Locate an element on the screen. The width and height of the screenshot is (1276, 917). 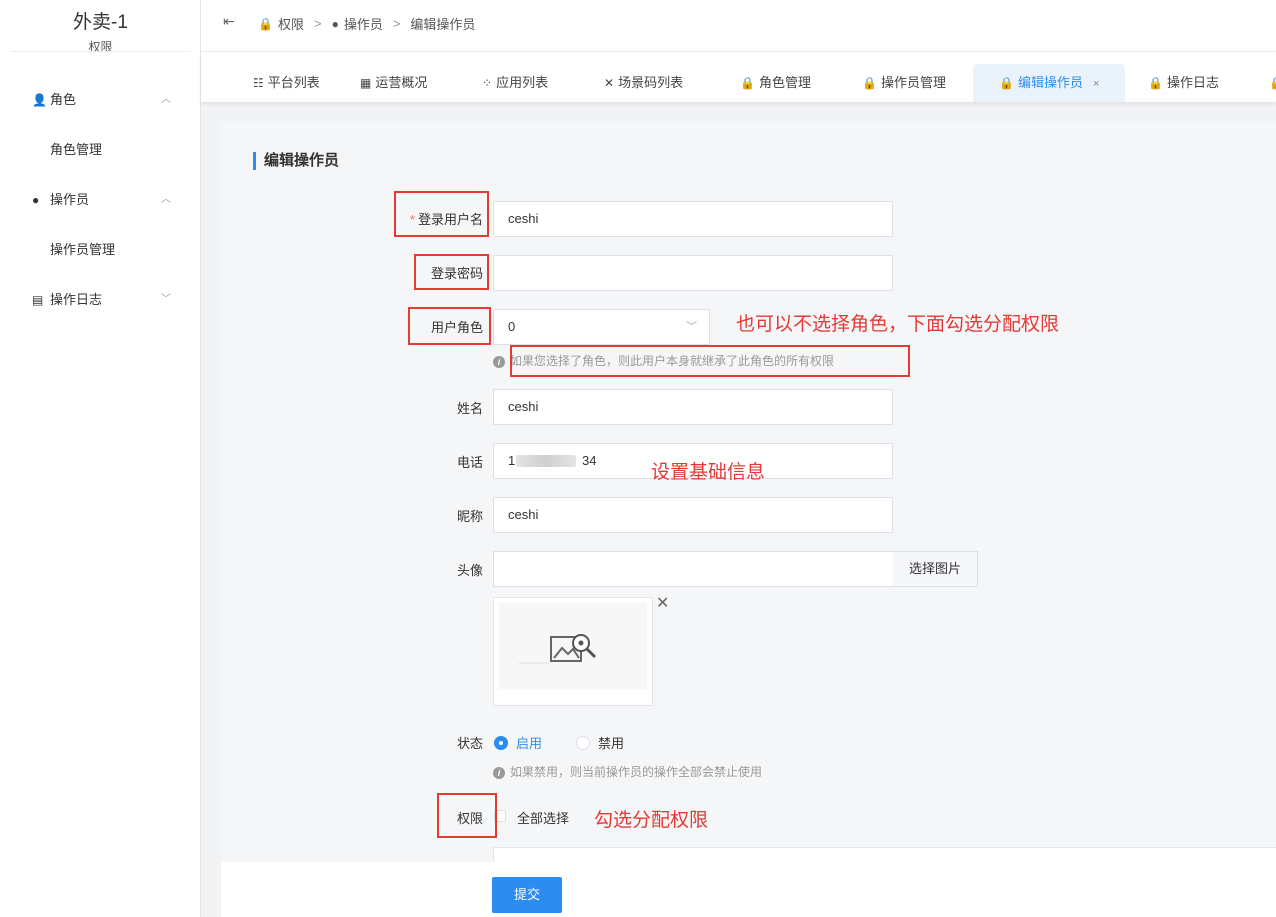
avatar-preview is located at coordinates (573, 651).